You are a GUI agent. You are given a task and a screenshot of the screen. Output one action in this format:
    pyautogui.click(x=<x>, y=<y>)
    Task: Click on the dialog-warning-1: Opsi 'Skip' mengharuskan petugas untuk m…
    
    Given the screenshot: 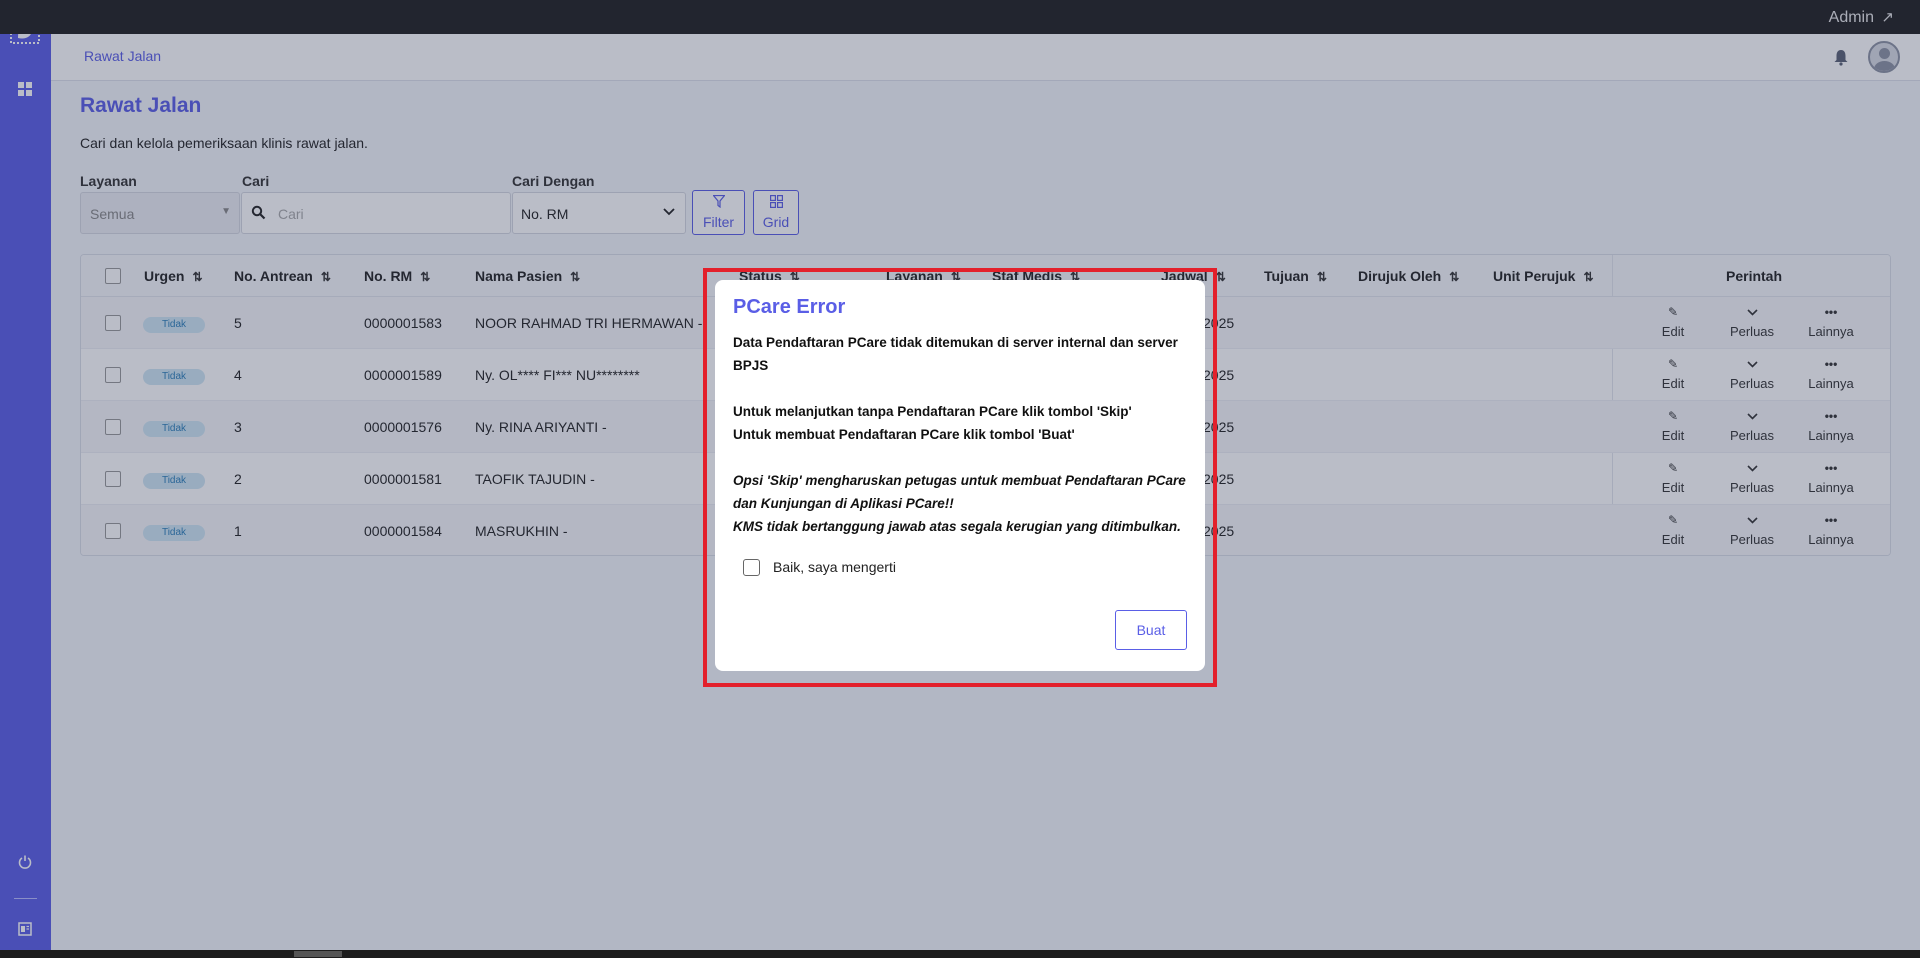 What is the action you would take?
    pyautogui.click(x=959, y=492)
    